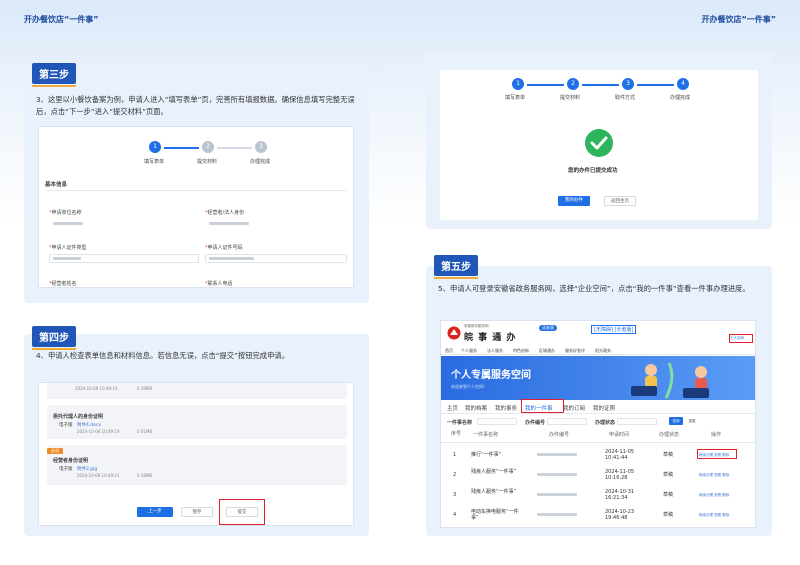 This screenshot has height=565, width=800. I want to click on nav-item: 首页, so click(449, 351).